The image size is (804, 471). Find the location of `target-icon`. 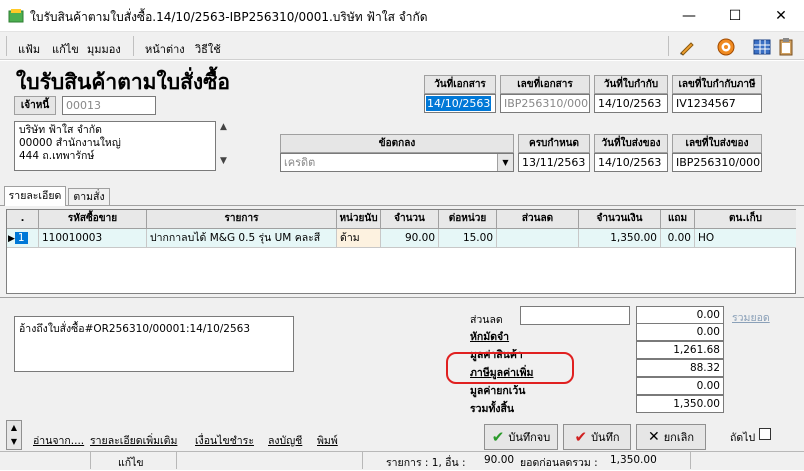

target-icon is located at coordinates (726, 47).